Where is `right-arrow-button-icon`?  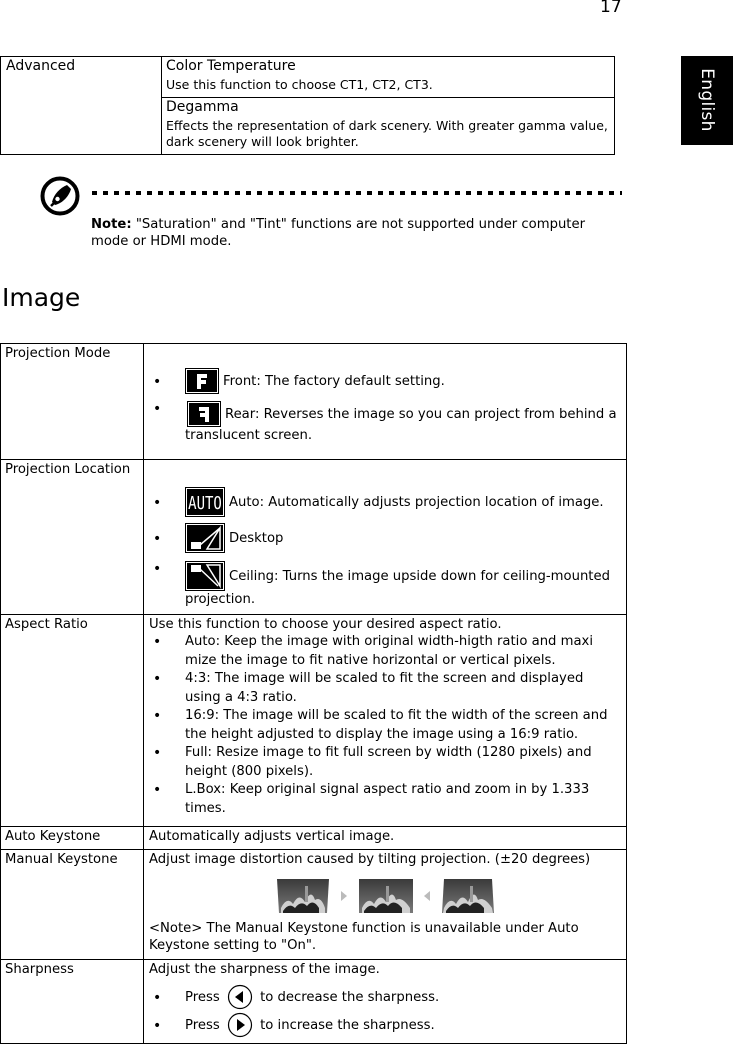
right-arrow-button-icon is located at coordinates (240, 1025).